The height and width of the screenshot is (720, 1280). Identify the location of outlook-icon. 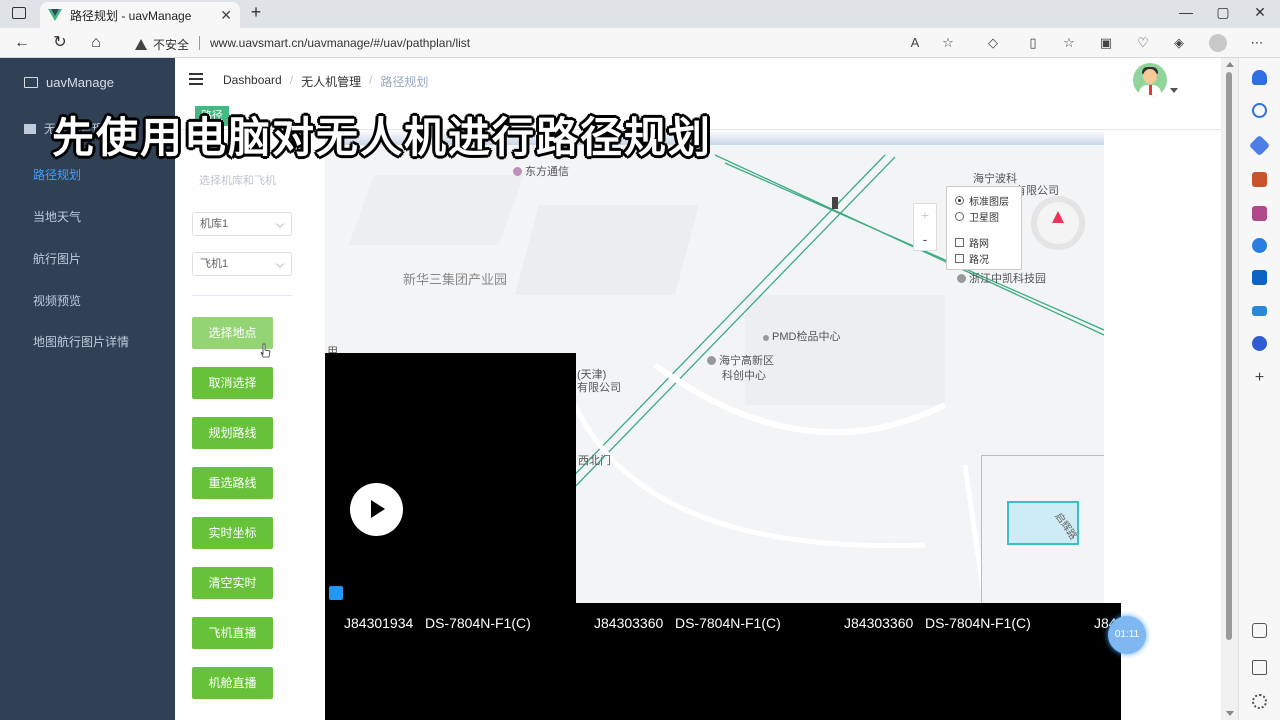
(1259, 277).